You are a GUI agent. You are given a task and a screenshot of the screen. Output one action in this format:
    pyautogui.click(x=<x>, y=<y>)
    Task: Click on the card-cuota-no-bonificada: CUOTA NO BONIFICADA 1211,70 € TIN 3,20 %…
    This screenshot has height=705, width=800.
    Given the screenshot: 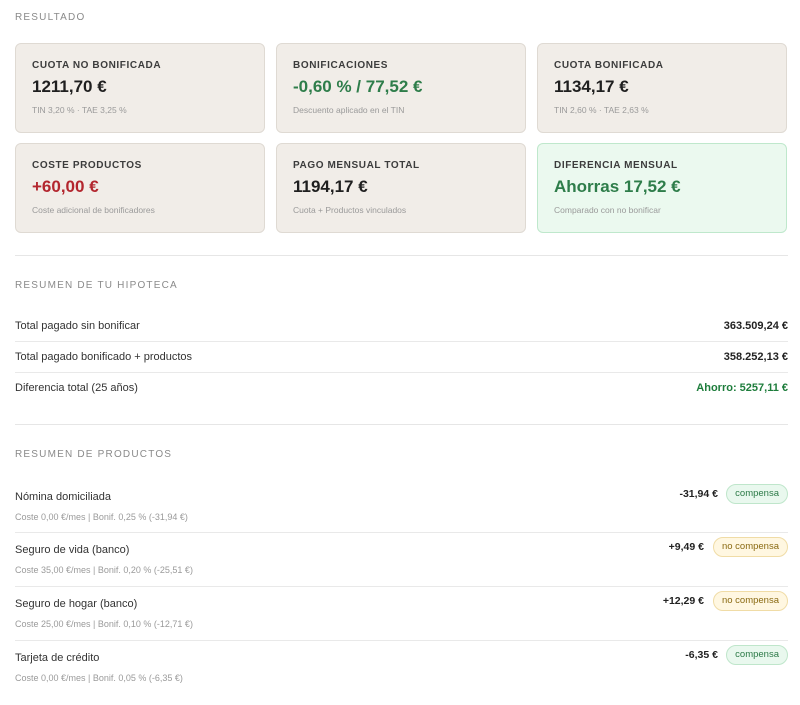 What is the action you would take?
    pyautogui.click(x=140, y=88)
    